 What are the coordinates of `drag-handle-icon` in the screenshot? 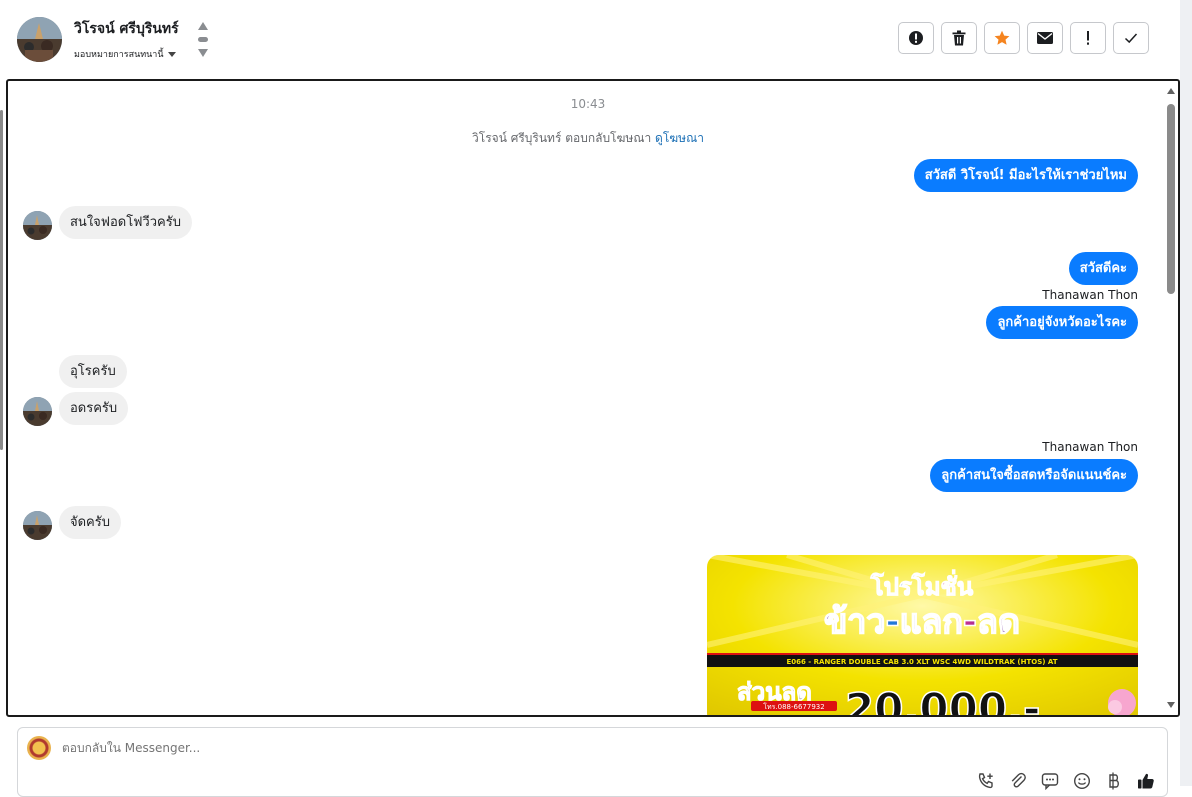 It's located at (203, 39).